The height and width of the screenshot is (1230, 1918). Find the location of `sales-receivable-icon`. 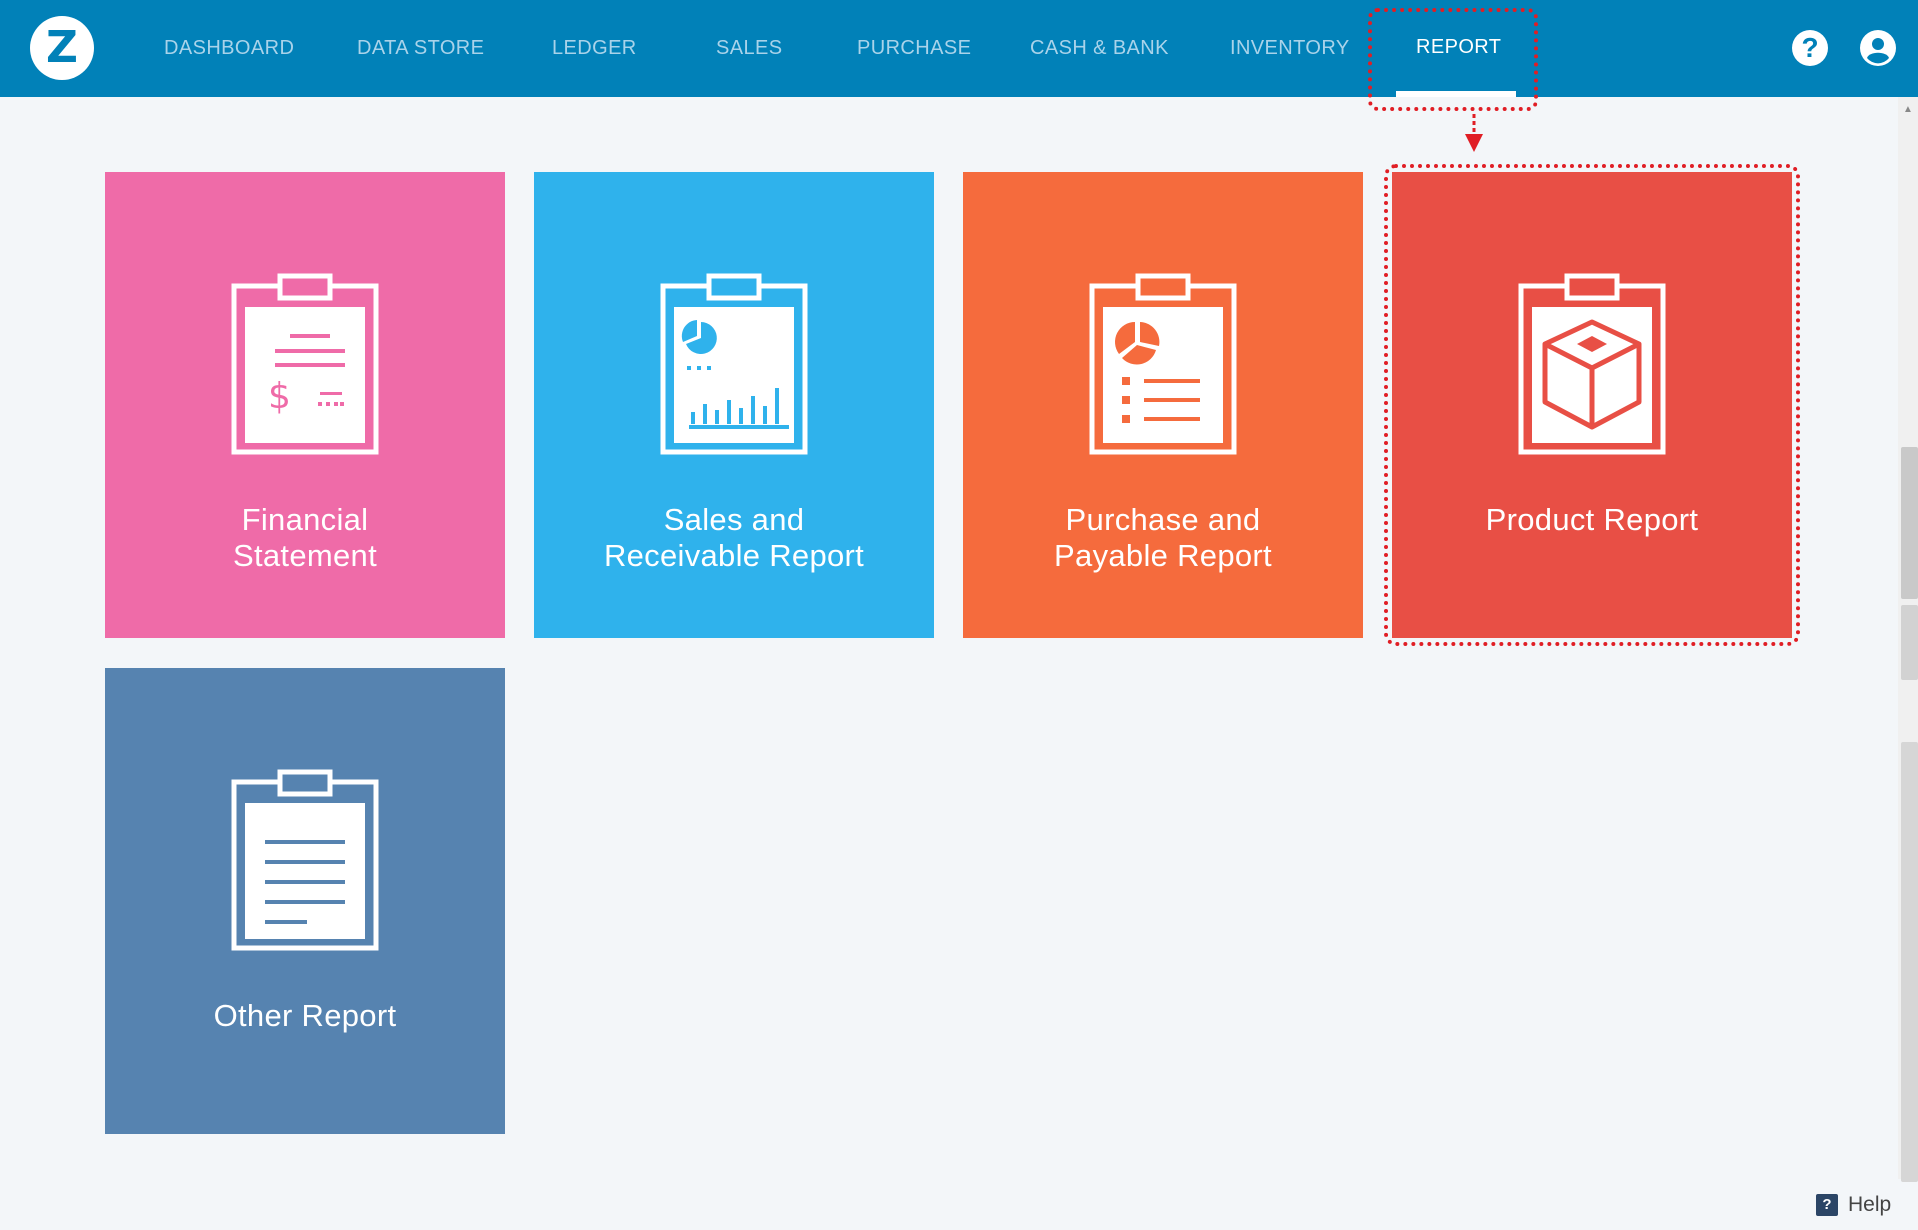

sales-receivable-icon is located at coordinates (734, 364).